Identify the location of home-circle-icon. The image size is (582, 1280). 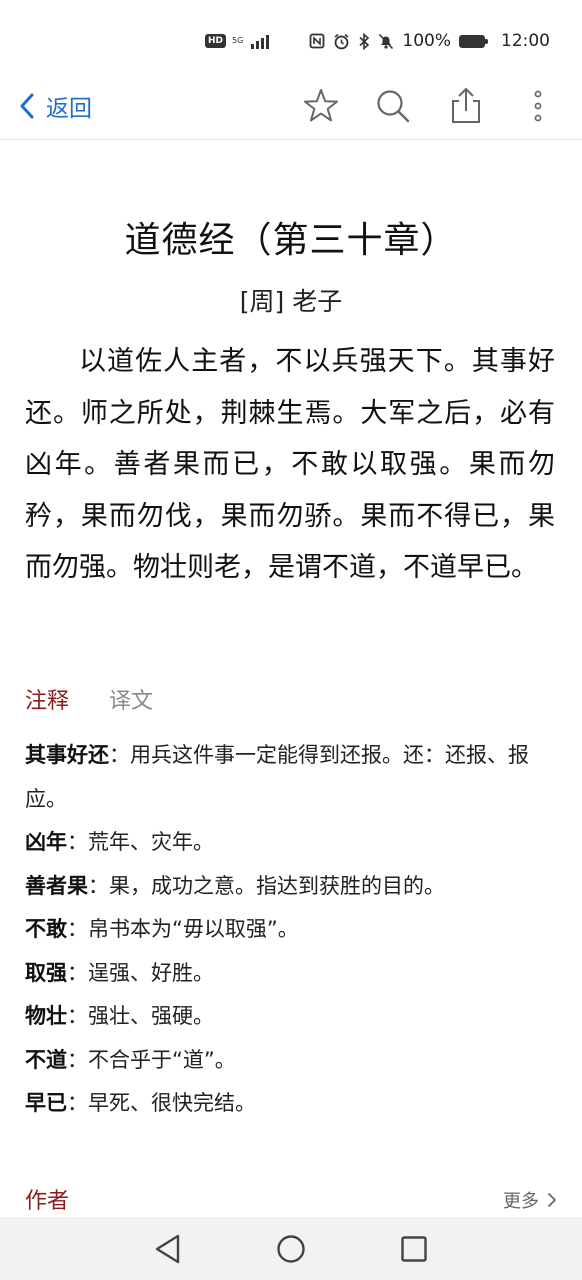
(291, 1249).